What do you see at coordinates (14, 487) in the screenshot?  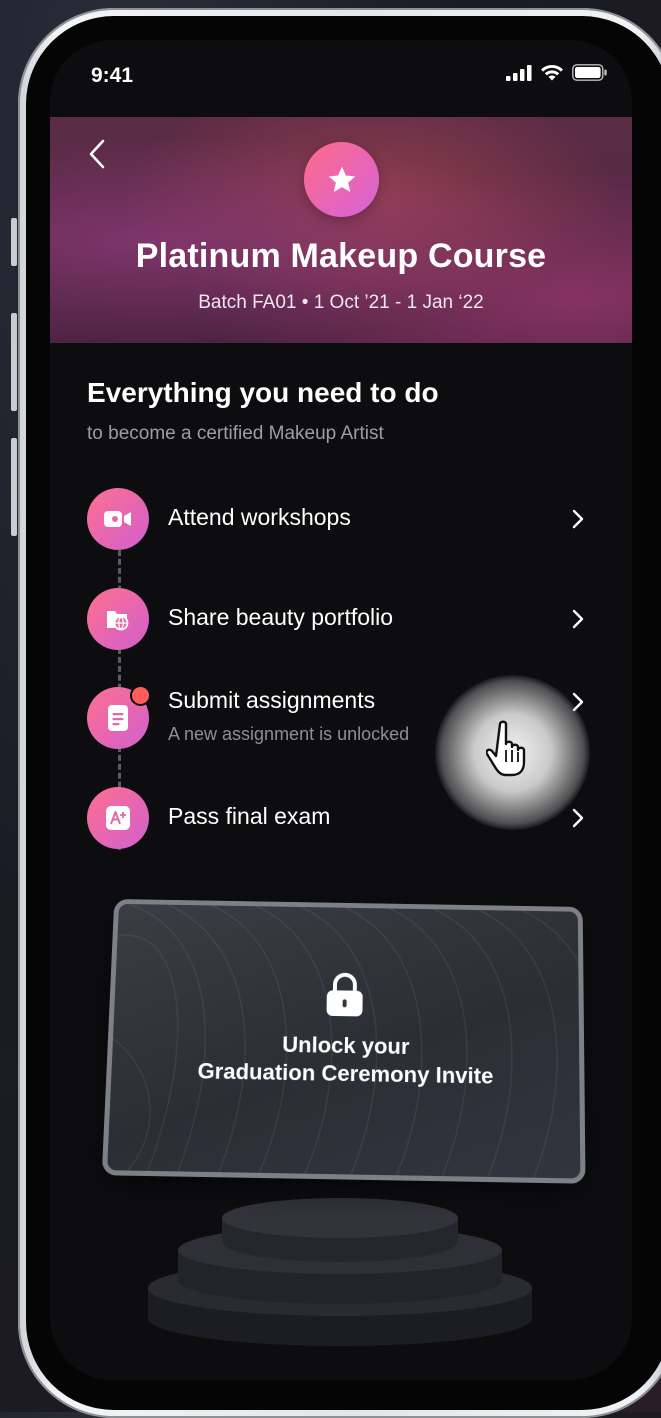 I see `volume-down-button` at bounding box center [14, 487].